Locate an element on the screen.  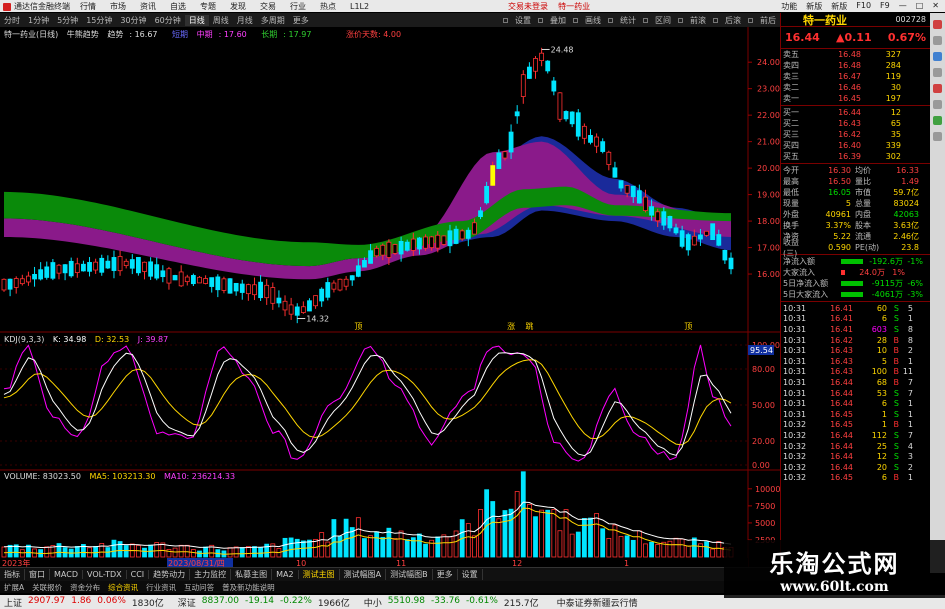
bid-row: 买一 16.44 12 is located at coordinates (855, 112).